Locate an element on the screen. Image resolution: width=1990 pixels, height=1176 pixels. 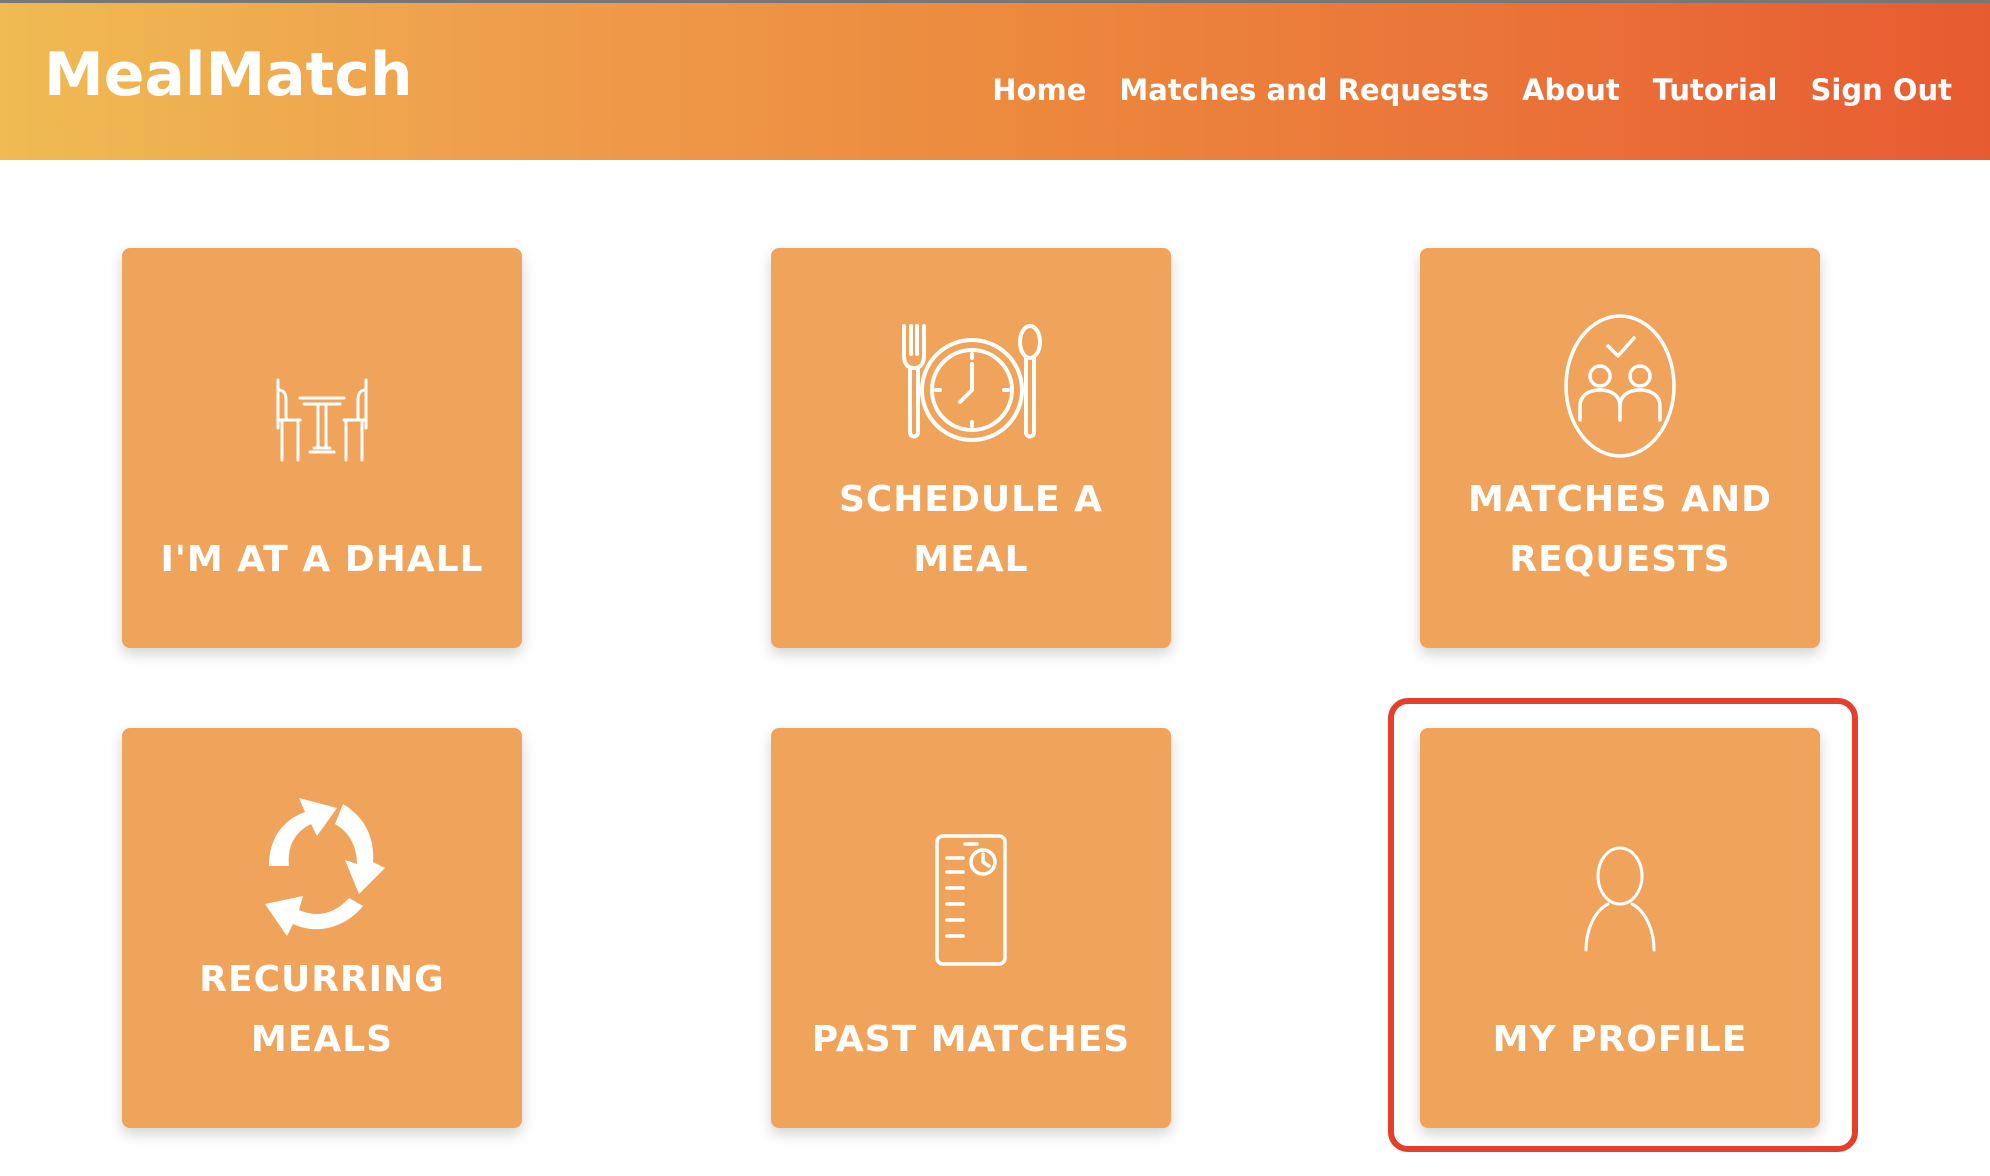
plate-clock-icon is located at coordinates (971, 387).